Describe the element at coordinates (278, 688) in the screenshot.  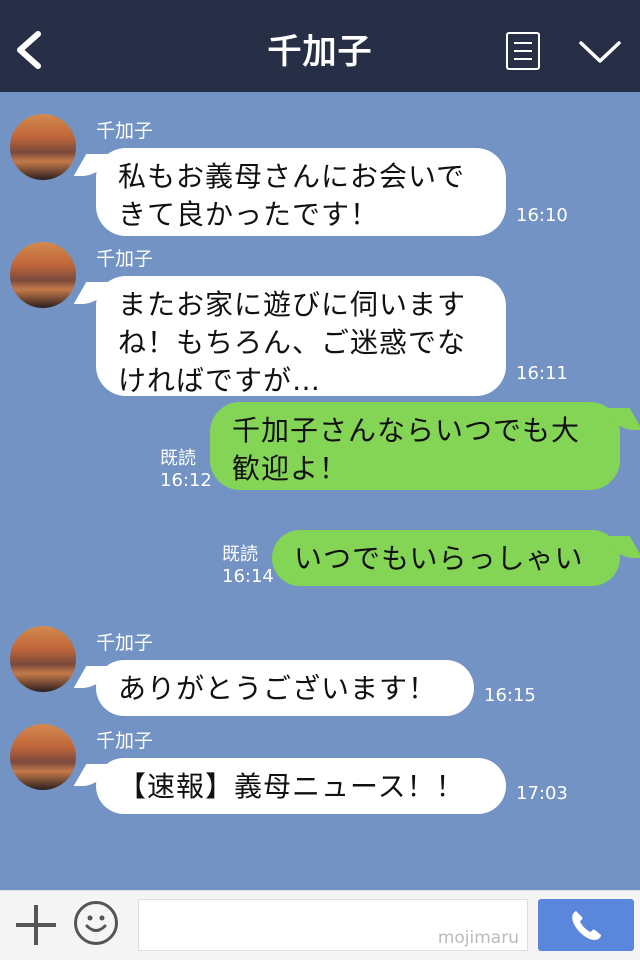
I see `message-line: ありがとうございます！` at that location.